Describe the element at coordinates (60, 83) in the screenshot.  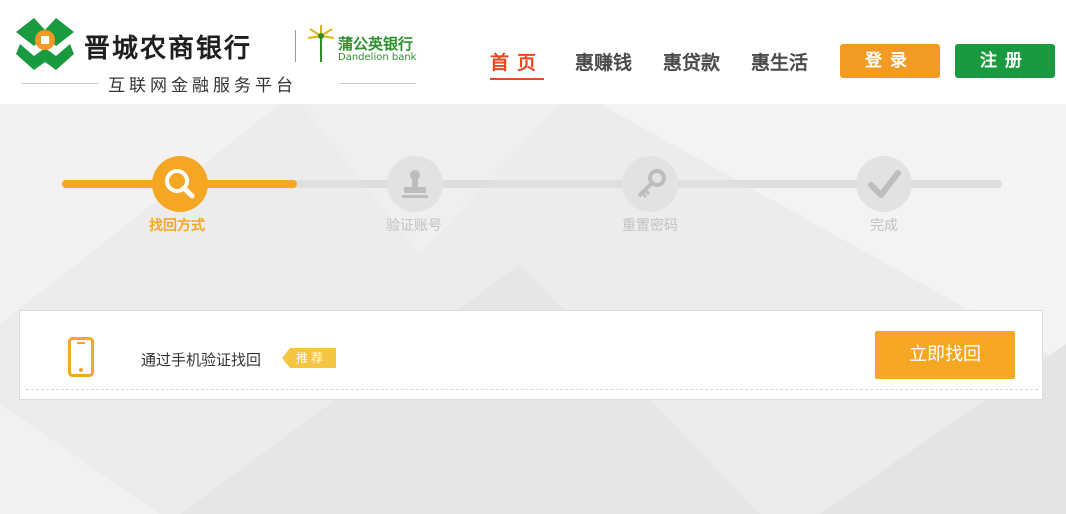
I see `slogan-line-left` at that location.